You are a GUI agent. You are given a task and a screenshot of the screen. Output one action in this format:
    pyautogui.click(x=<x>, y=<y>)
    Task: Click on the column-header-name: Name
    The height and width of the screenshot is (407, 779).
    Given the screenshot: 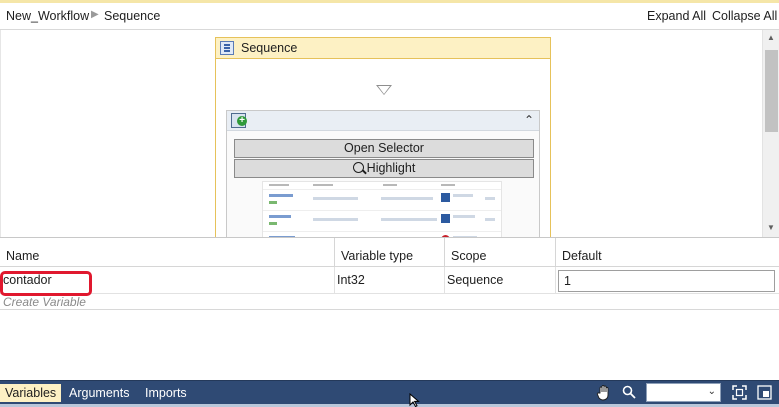 What is the action you would take?
    pyautogui.click(x=167, y=252)
    